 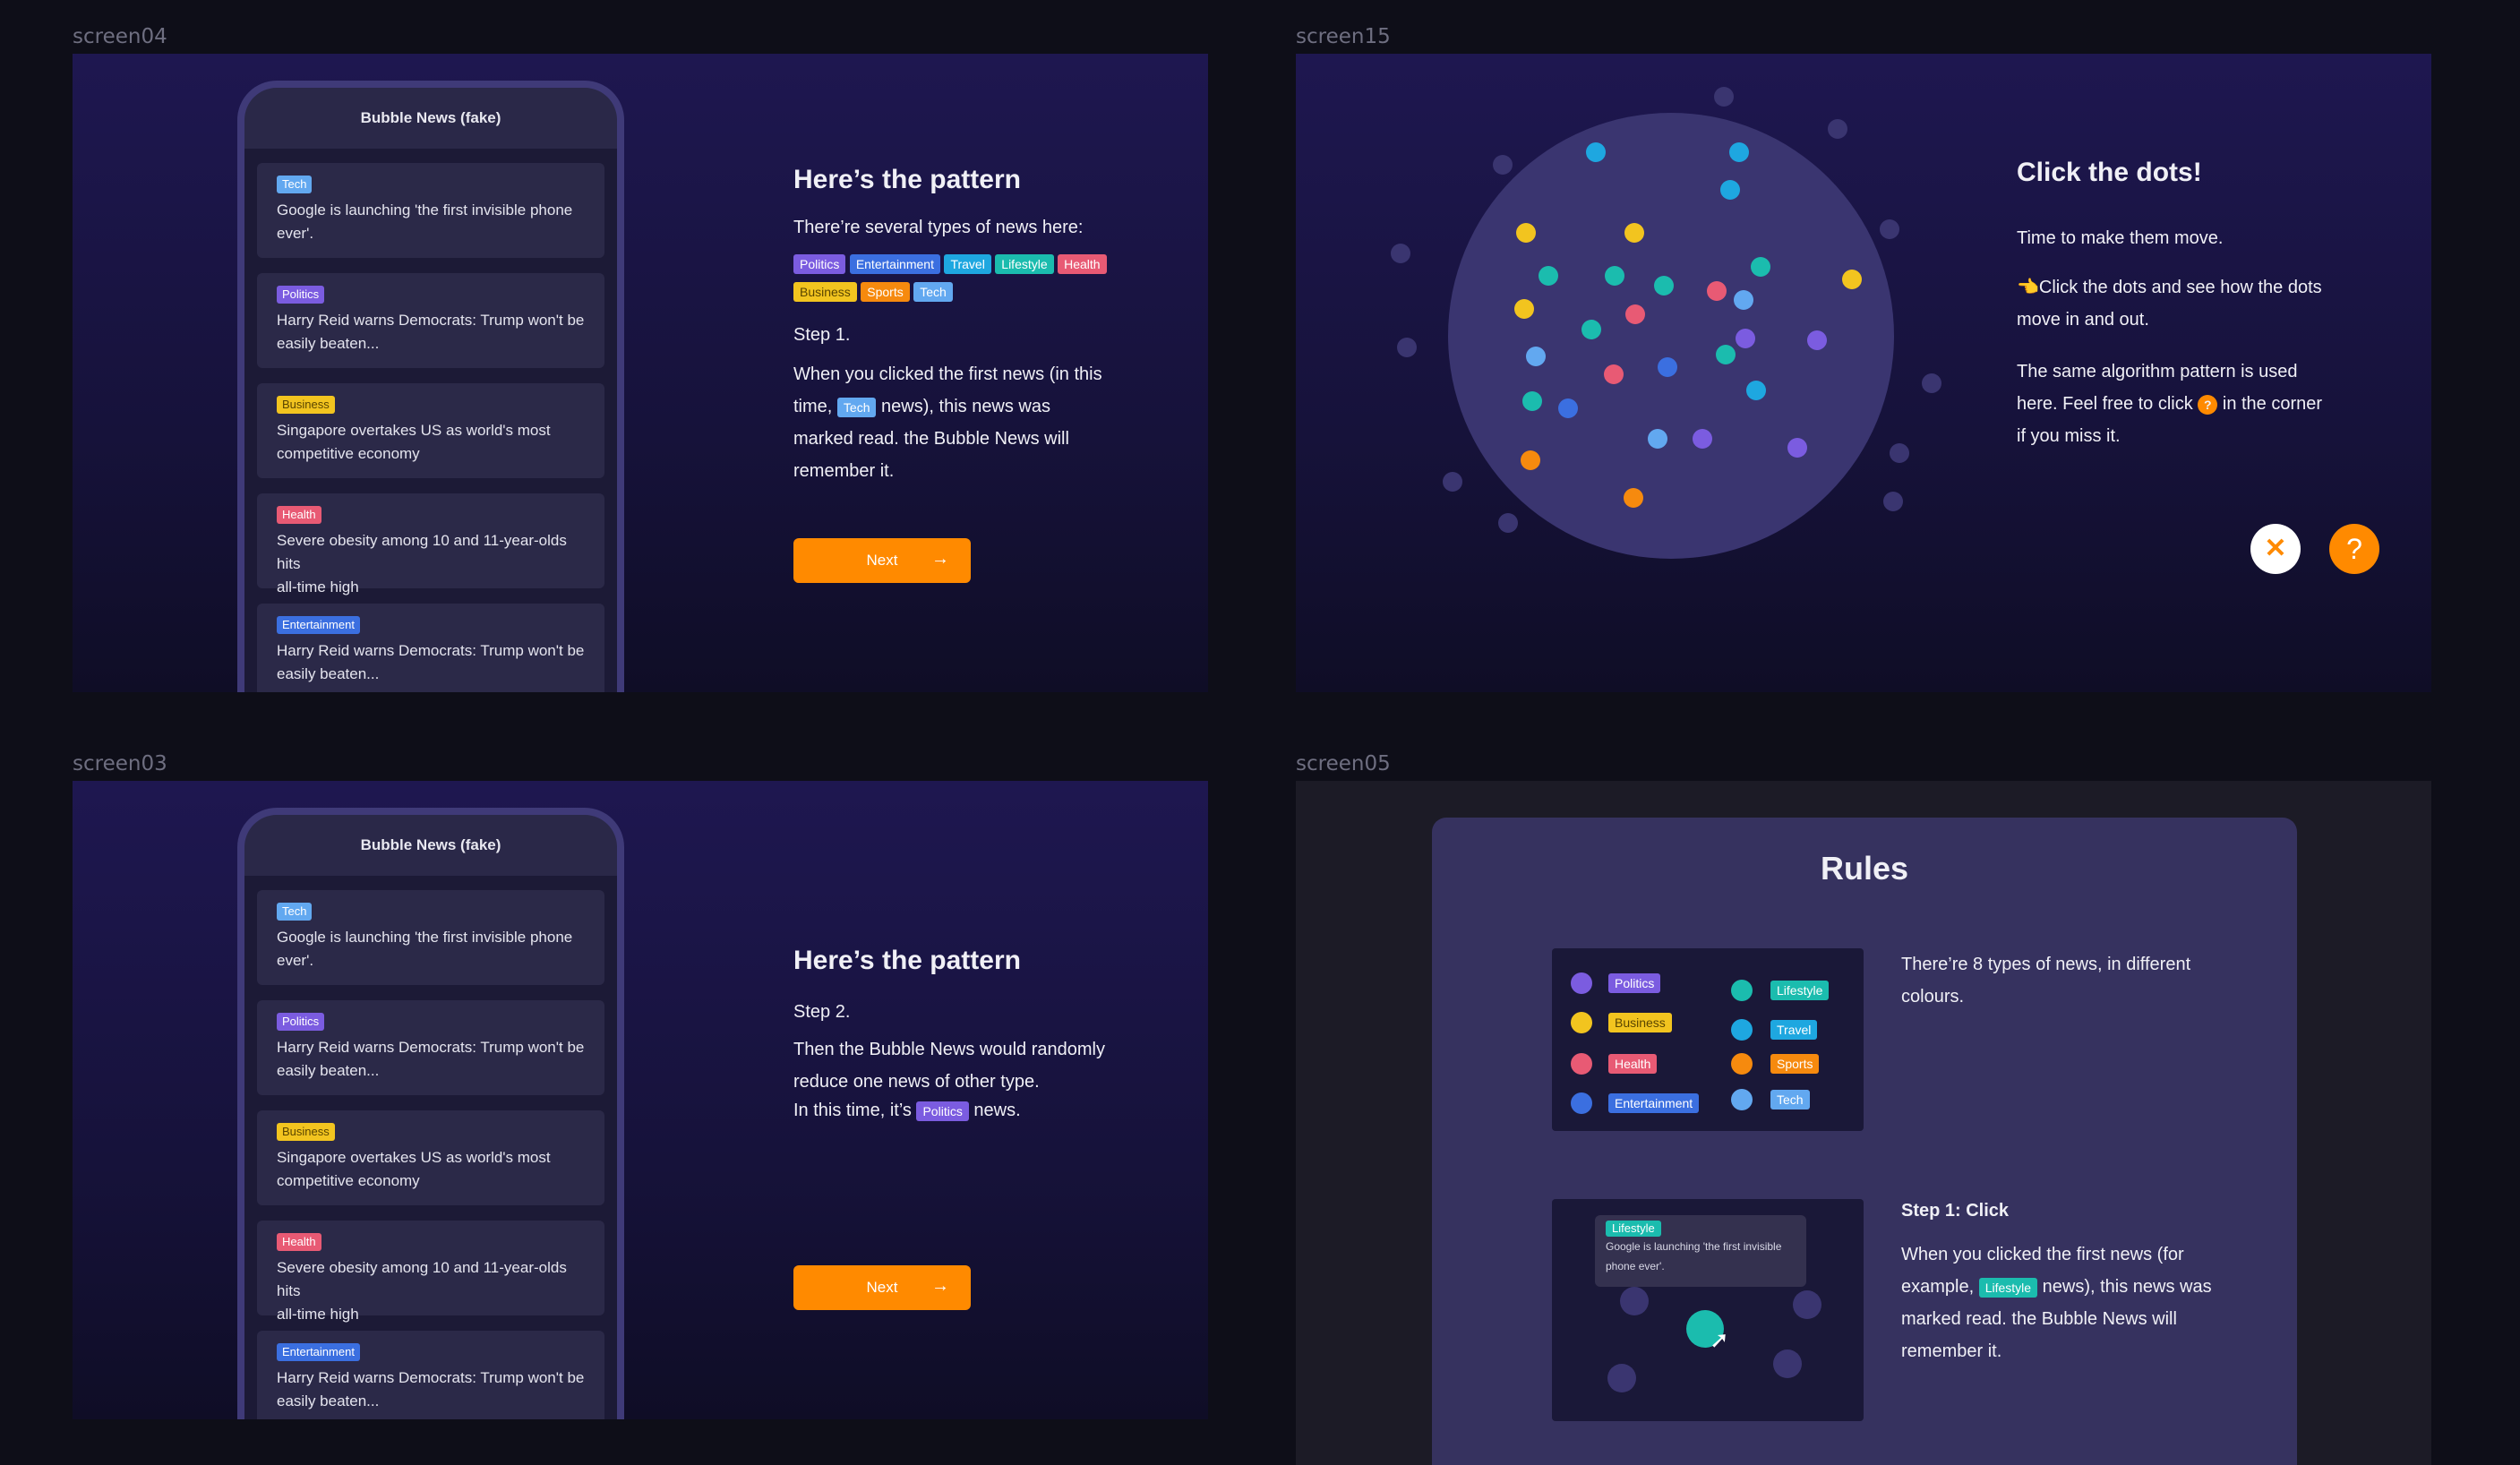 What do you see at coordinates (940, 1286) in the screenshot?
I see `arrow-right-icon: →` at bounding box center [940, 1286].